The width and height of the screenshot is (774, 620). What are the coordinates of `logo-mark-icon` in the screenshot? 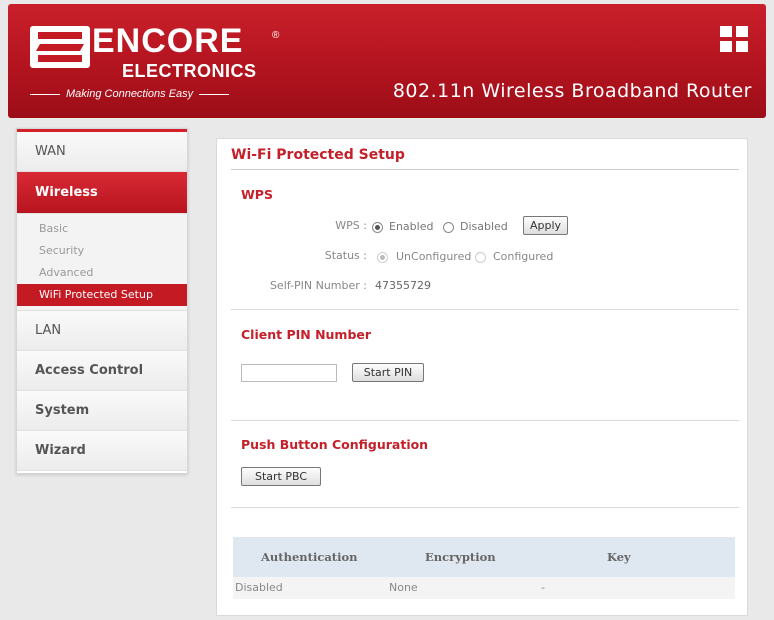 It's located at (60, 47).